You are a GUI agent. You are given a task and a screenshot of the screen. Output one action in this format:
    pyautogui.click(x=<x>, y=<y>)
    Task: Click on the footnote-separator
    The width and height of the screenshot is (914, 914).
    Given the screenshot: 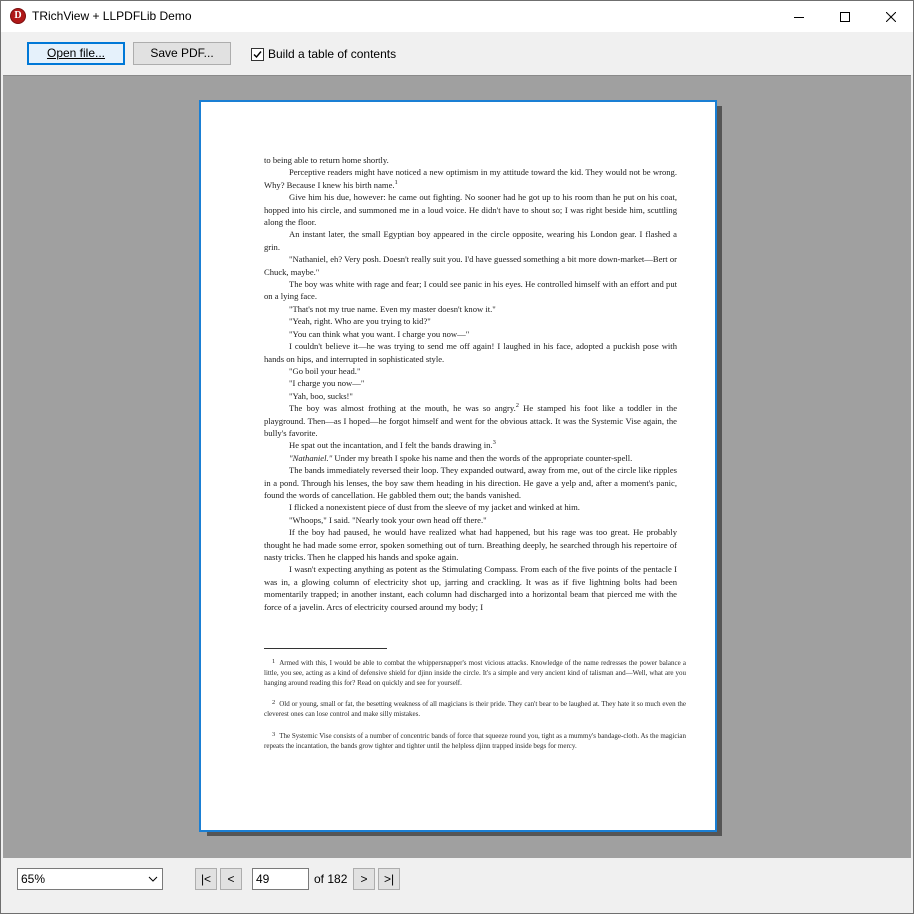 What is the action you would take?
    pyautogui.click(x=325, y=648)
    